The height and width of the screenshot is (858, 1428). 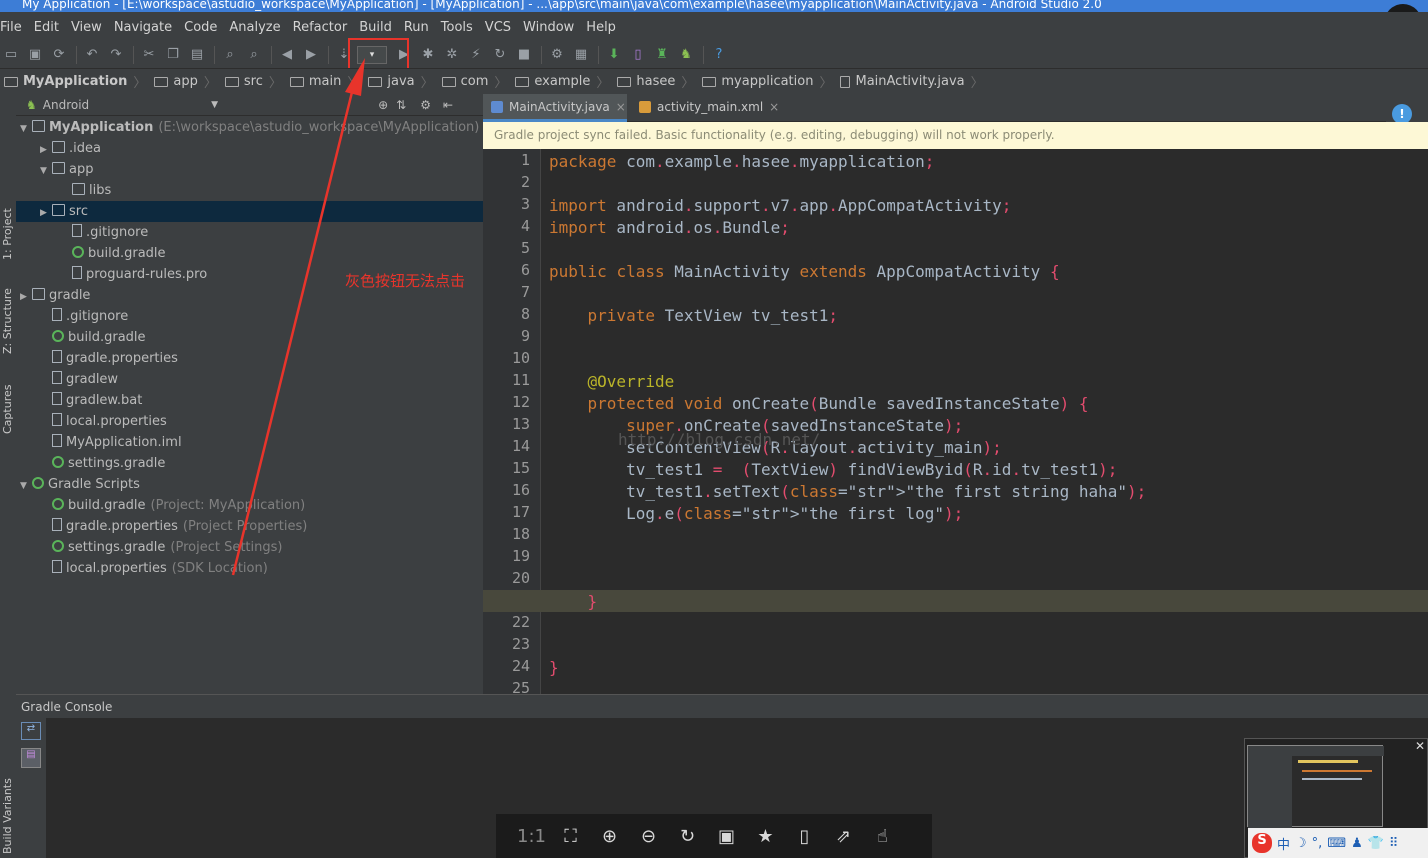 What do you see at coordinates (474, 81) in the screenshot?
I see `breadcrumb-item: com 〉` at bounding box center [474, 81].